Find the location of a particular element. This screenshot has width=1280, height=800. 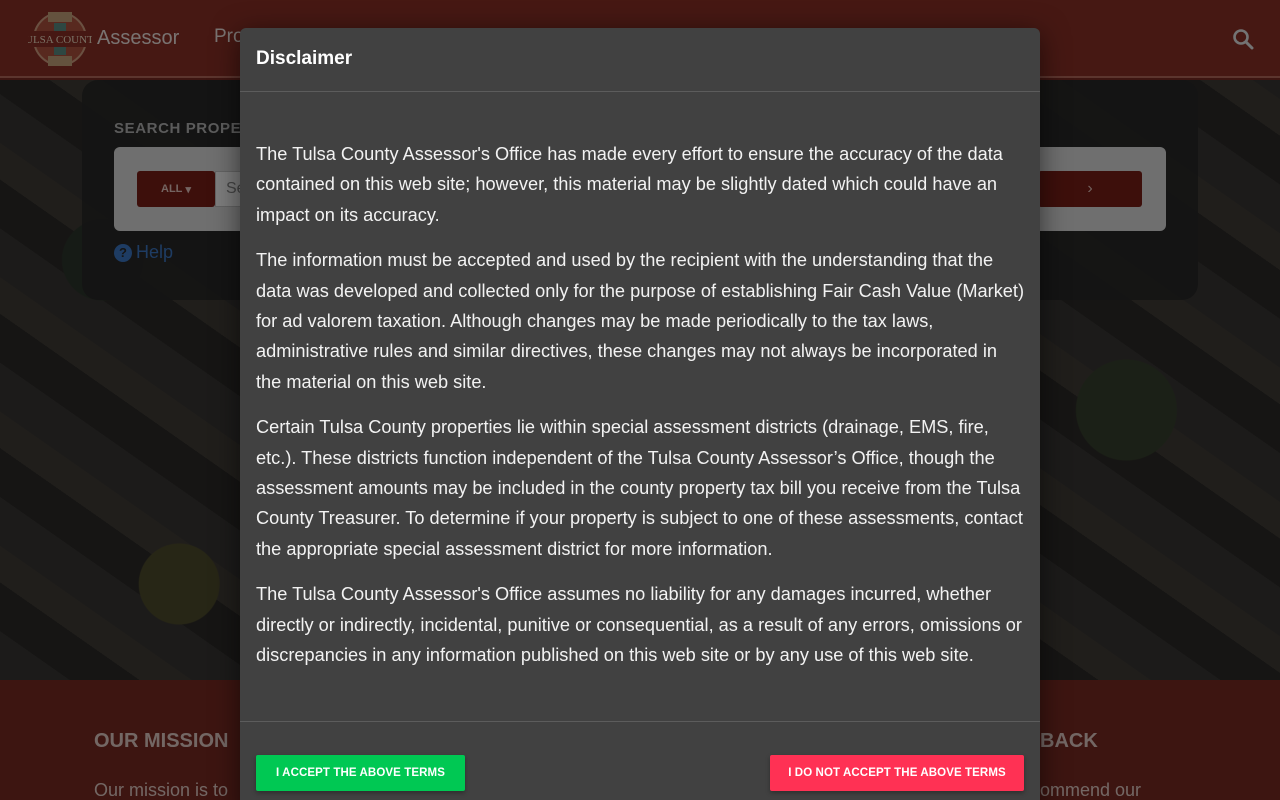

decline-terms-button: I DO NOT ACCEPT THE ABOVE TERMS is located at coordinates (897, 773).